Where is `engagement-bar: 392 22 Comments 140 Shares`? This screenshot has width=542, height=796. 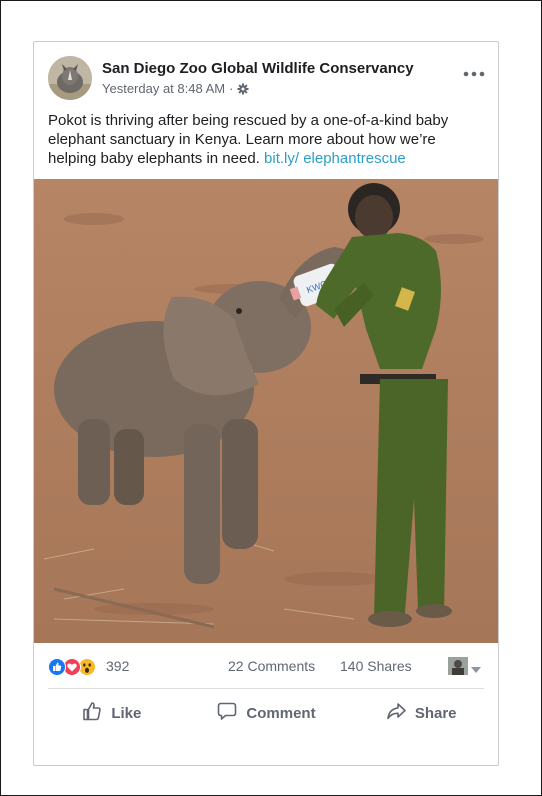
engagement-bar: 392 22 Comments 140 Shares is located at coordinates (266, 666).